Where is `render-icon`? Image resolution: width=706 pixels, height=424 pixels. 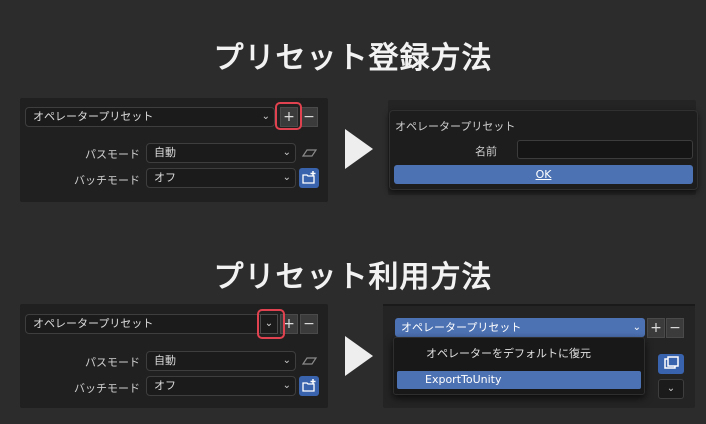 render-icon is located at coordinates (671, 364).